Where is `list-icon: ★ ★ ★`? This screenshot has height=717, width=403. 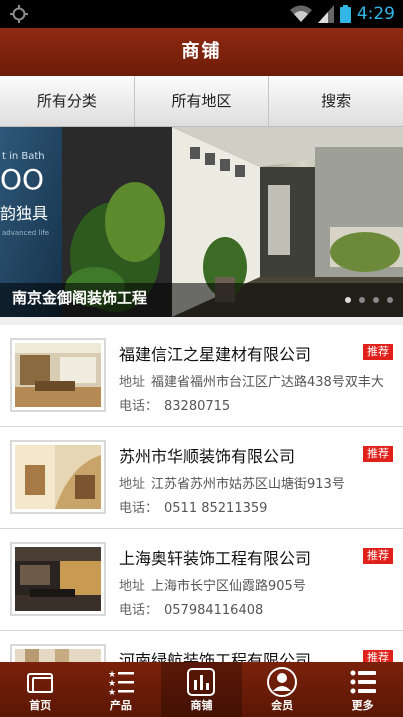
list-icon: ★ ★ ★ is located at coordinates (121, 684).